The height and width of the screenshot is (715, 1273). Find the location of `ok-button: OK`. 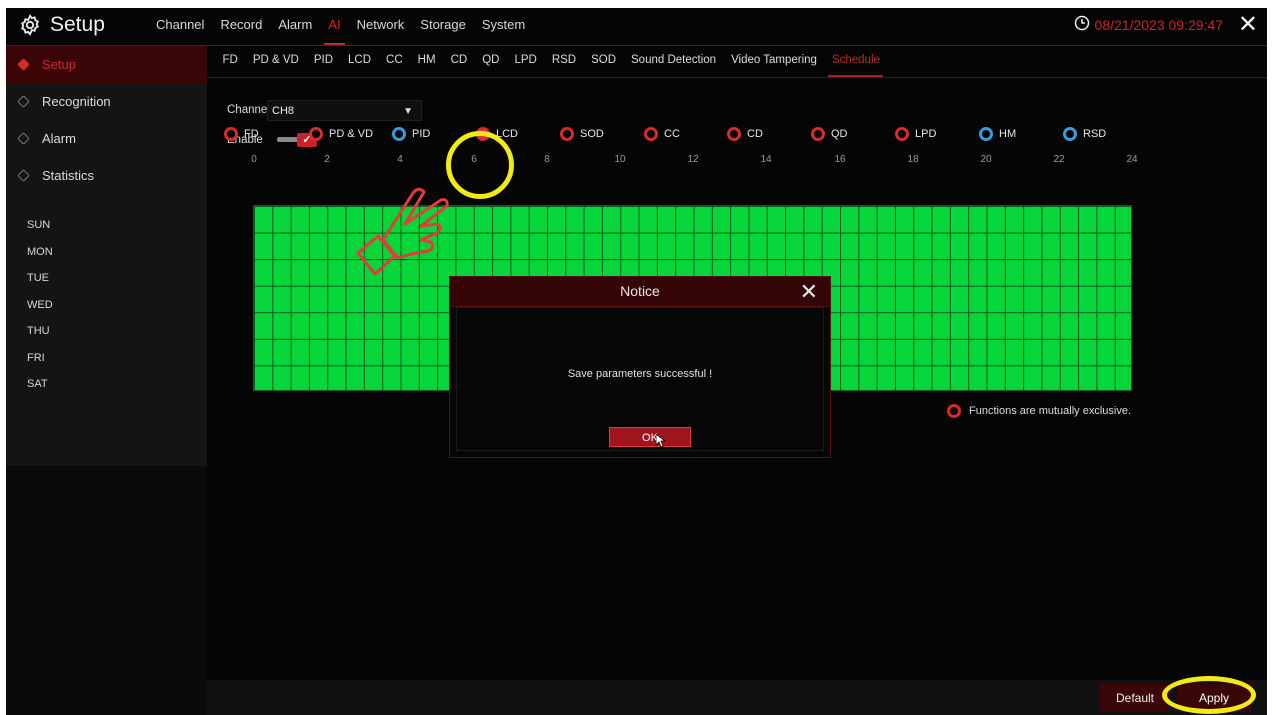

ok-button: OK is located at coordinates (650, 437).